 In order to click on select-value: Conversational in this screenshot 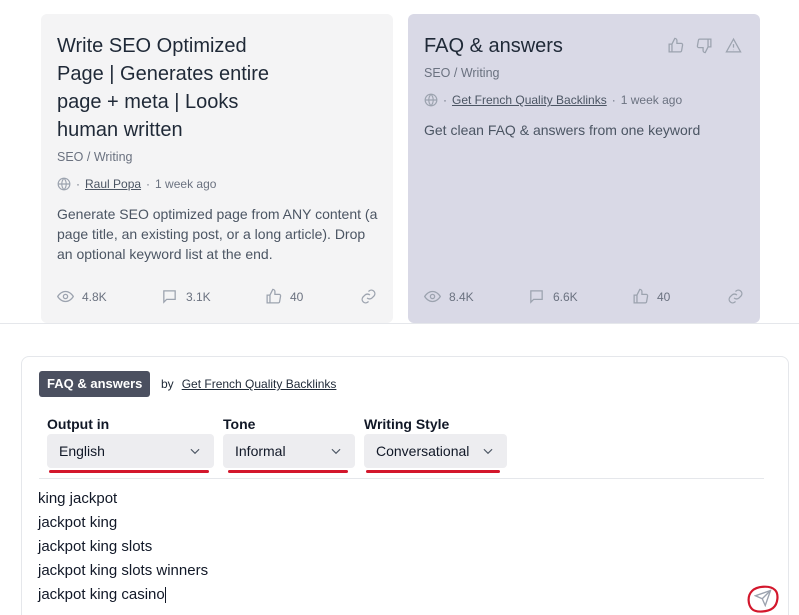, I will do `click(423, 451)`.